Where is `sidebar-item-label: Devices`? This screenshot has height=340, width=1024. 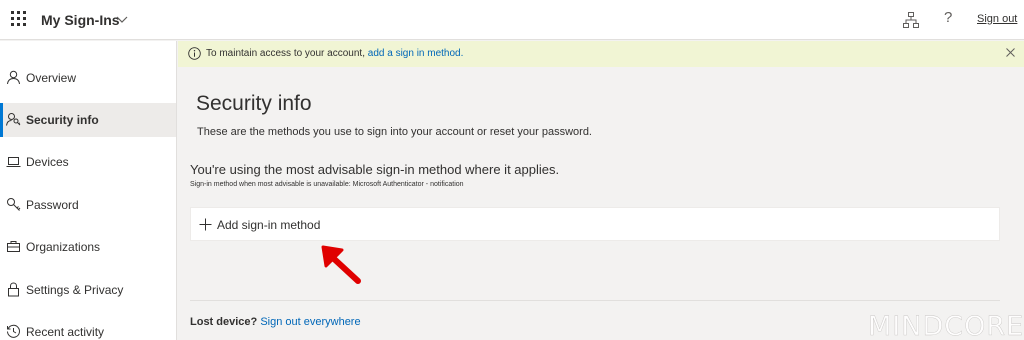
sidebar-item-label: Devices is located at coordinates (47, 162).